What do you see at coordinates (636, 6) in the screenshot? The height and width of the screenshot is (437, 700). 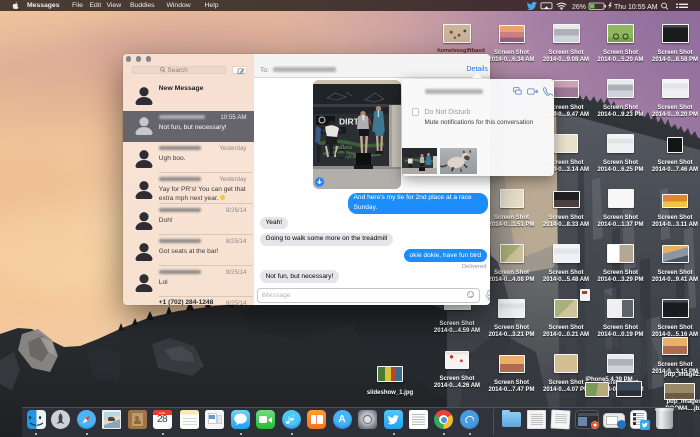 I see `svg-text: Thu 10:55 AM` at bounding box center [636, 6].